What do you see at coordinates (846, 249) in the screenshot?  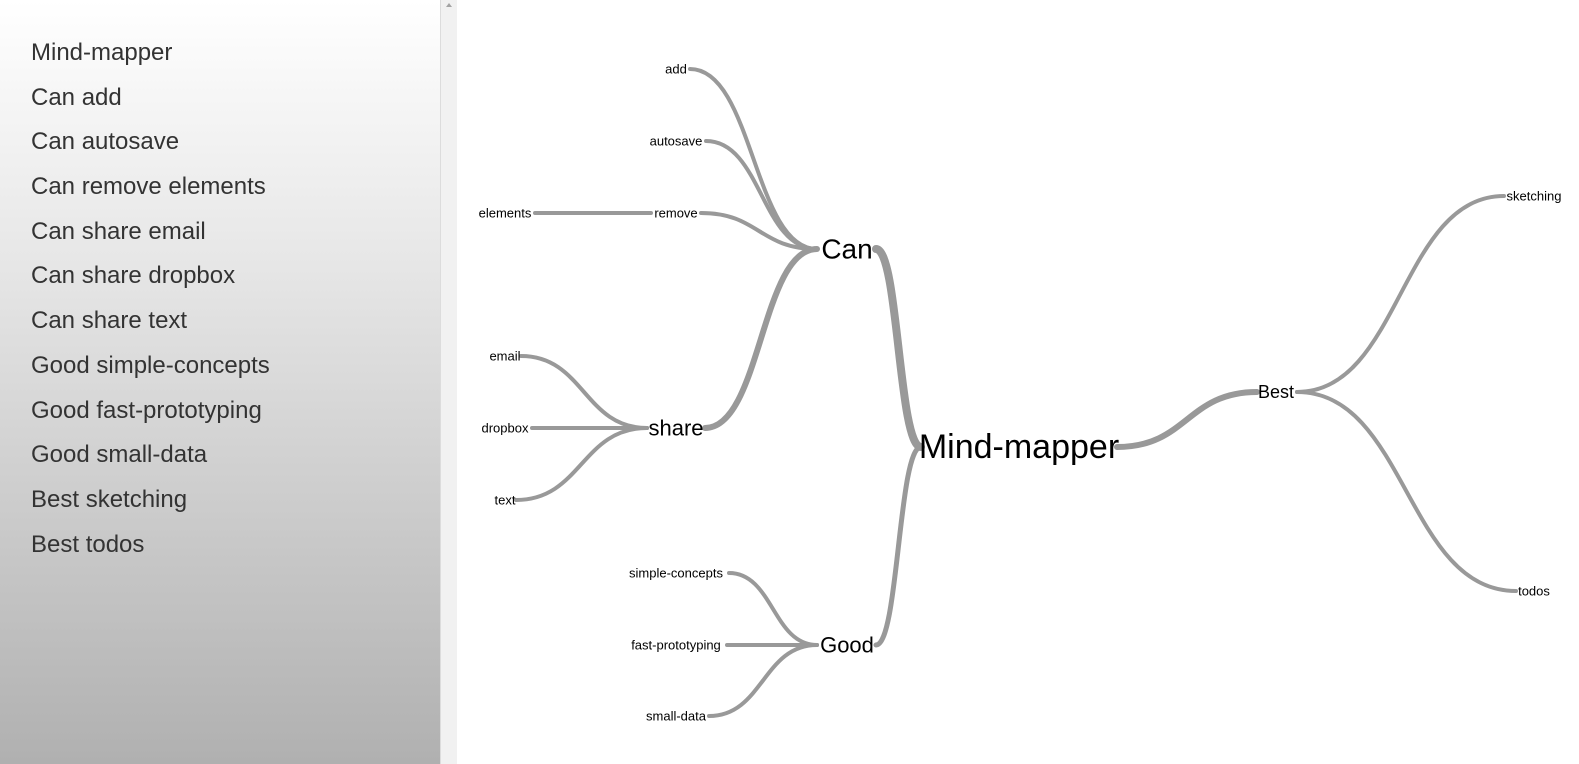 I see `mindmap-node: Can` at bounding box center [846, 249].